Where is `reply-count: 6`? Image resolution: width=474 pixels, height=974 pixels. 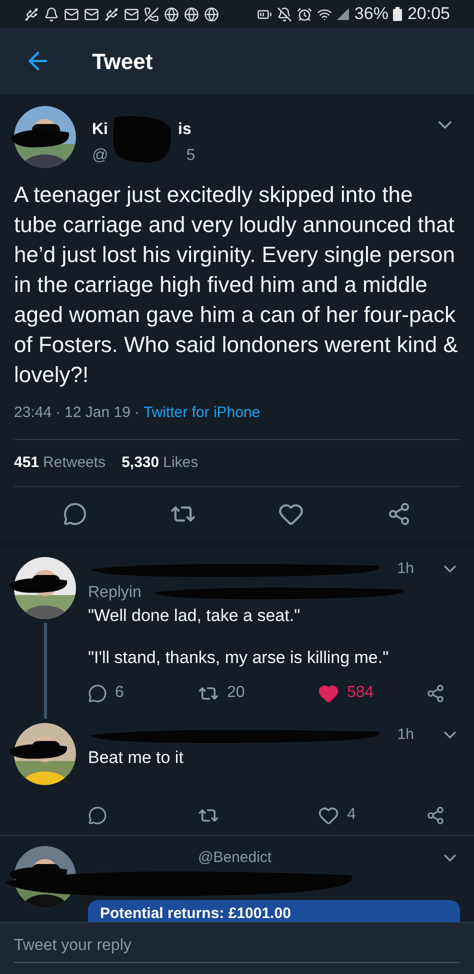 reply-count: 6 is located at coordinates (119, 693).